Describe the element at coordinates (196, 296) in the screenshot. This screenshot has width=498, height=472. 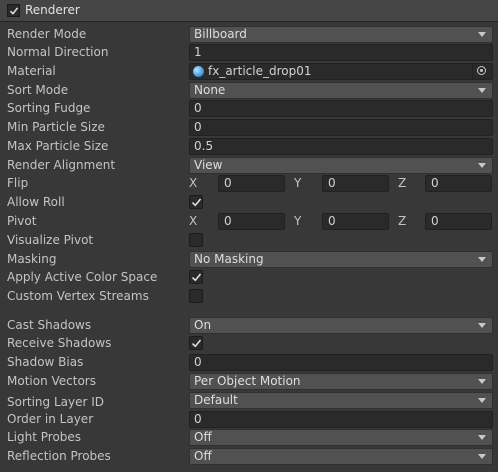
I see `custom-vertex-streams-checkbox` at that location.